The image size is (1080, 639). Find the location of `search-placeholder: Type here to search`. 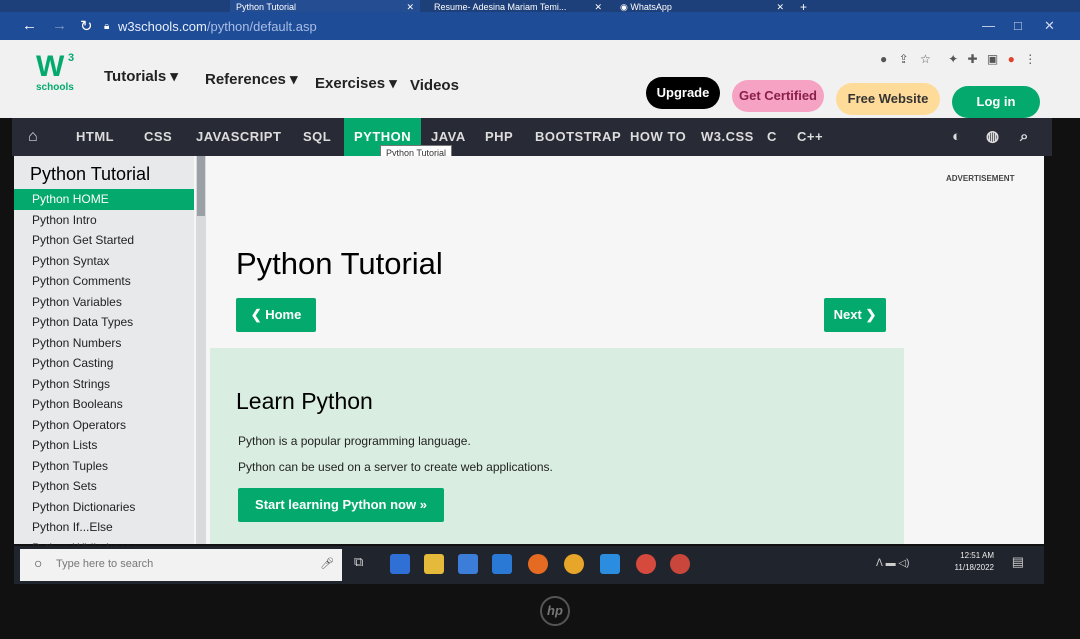

search-placeholder: Type here to search is located at coordinates (105, 564).